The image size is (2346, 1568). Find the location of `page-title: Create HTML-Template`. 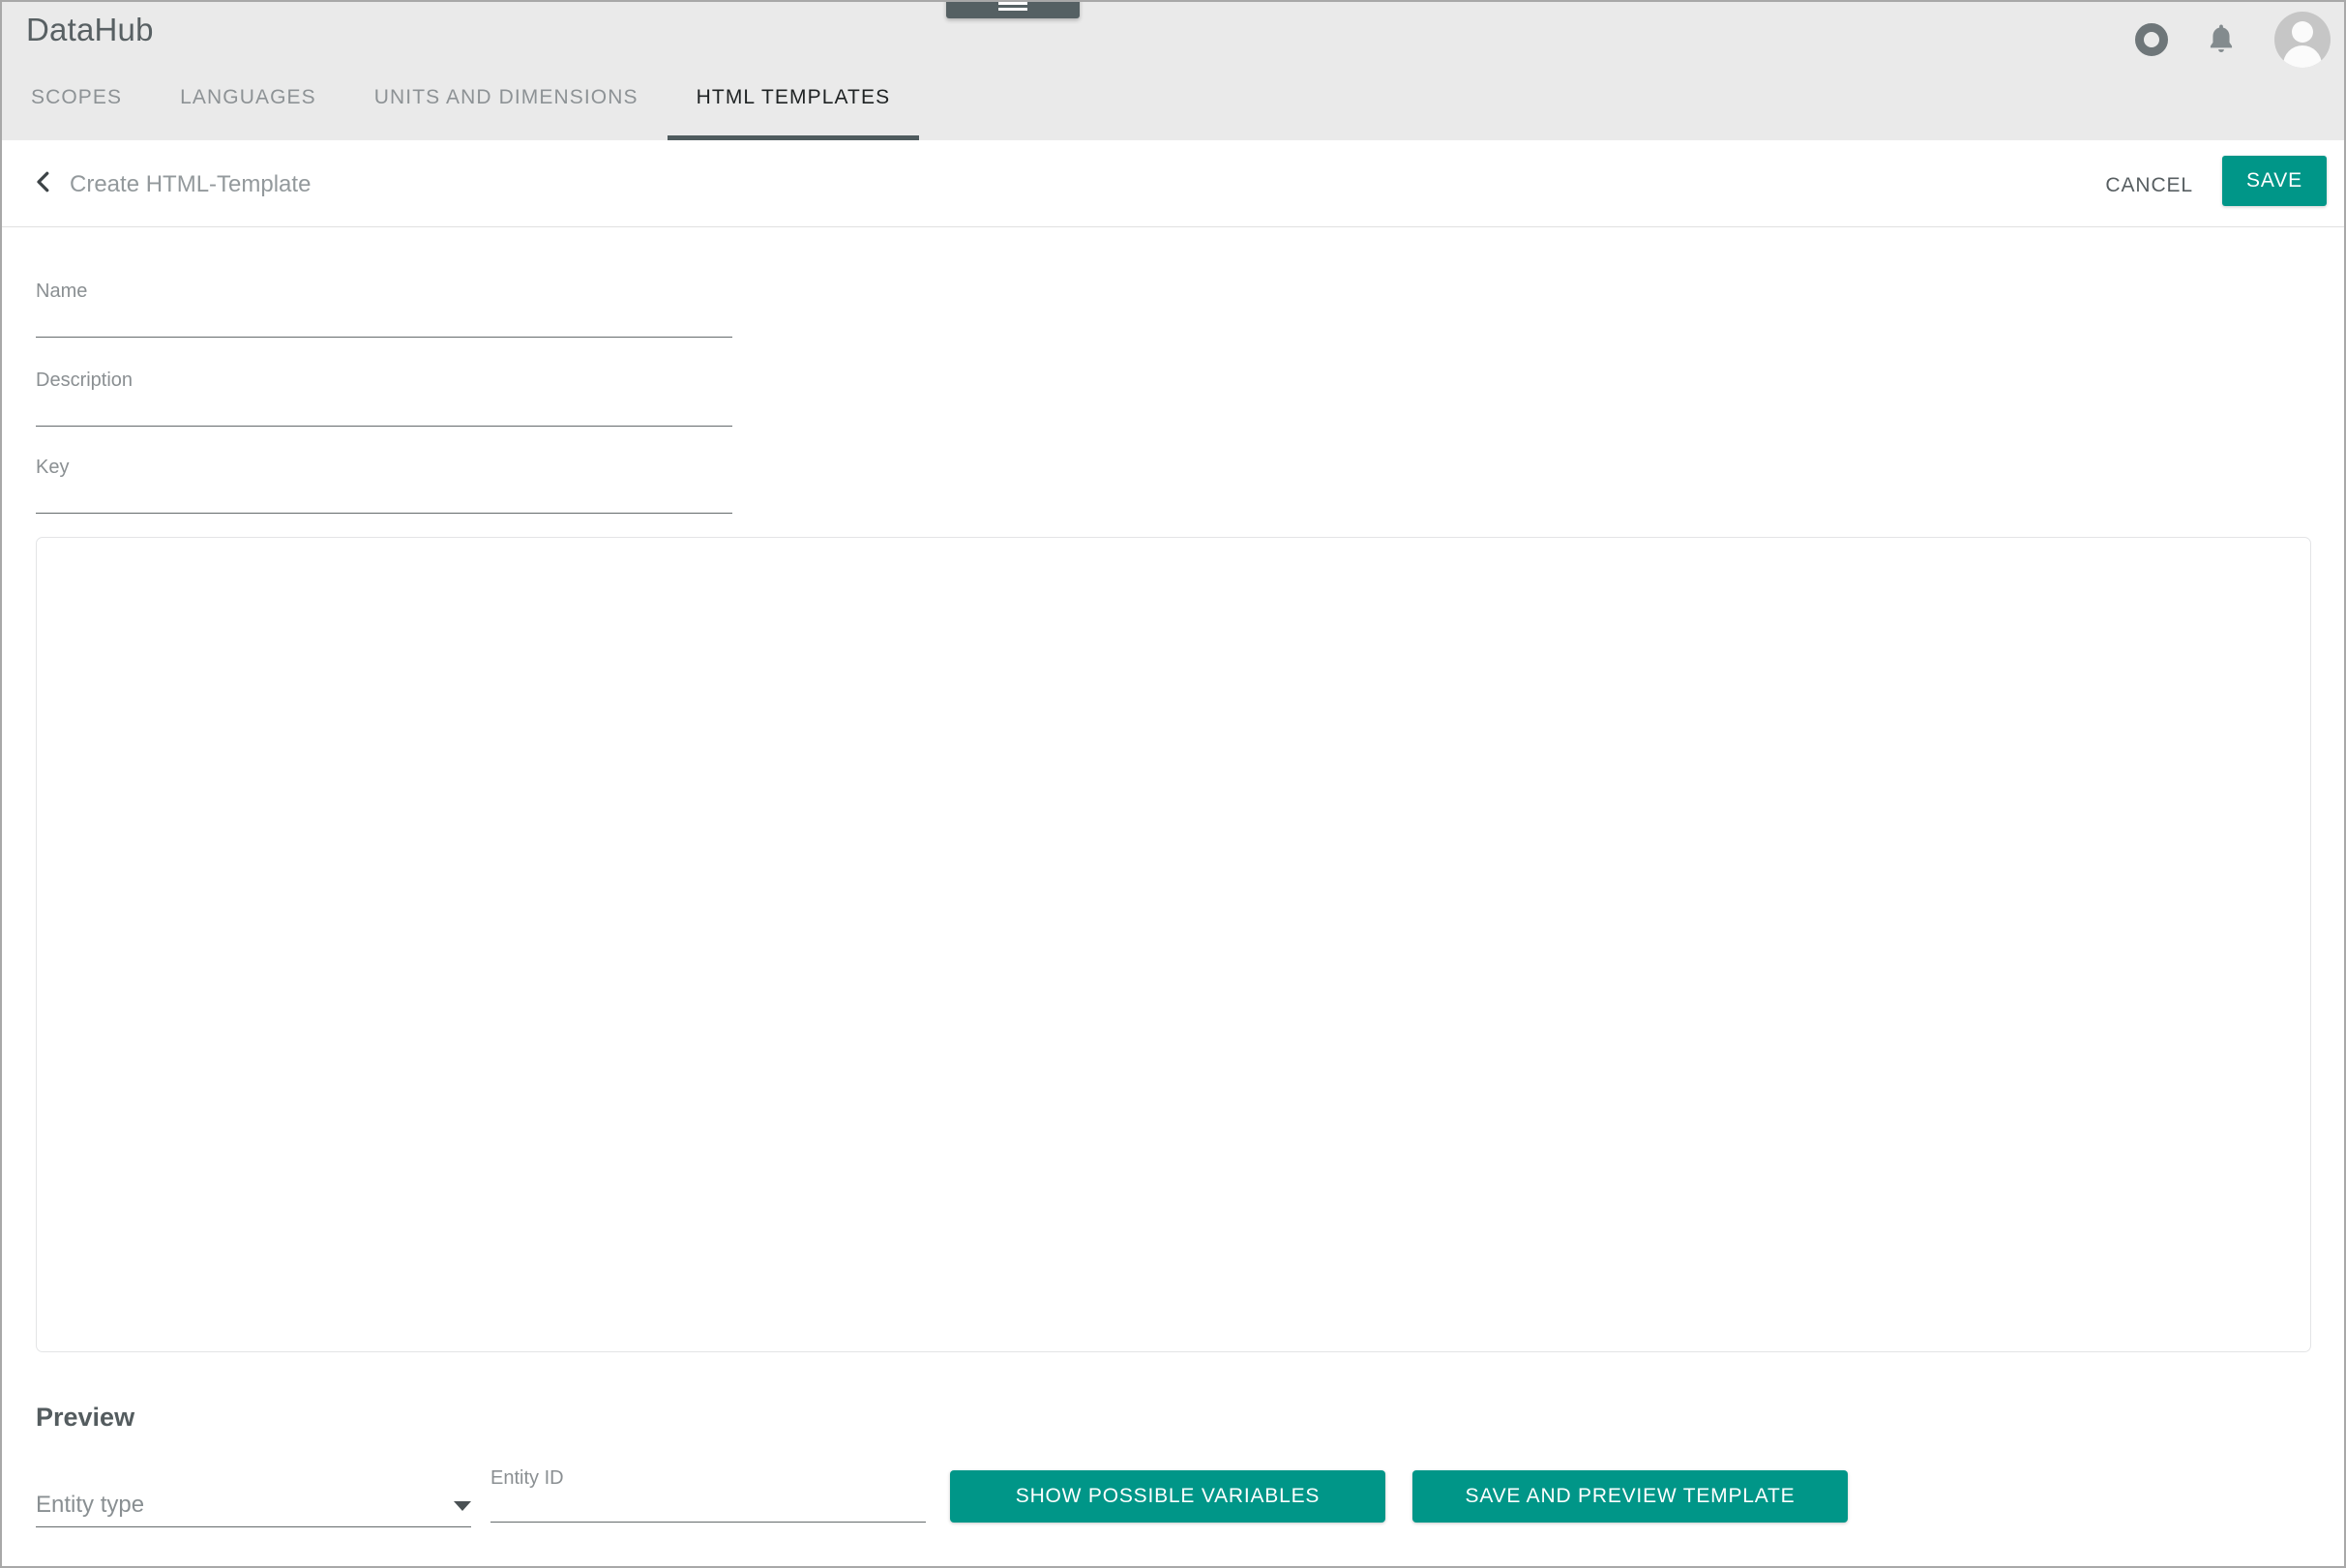

page-title: Create HTML-Template is located at coordinates (191, 184).